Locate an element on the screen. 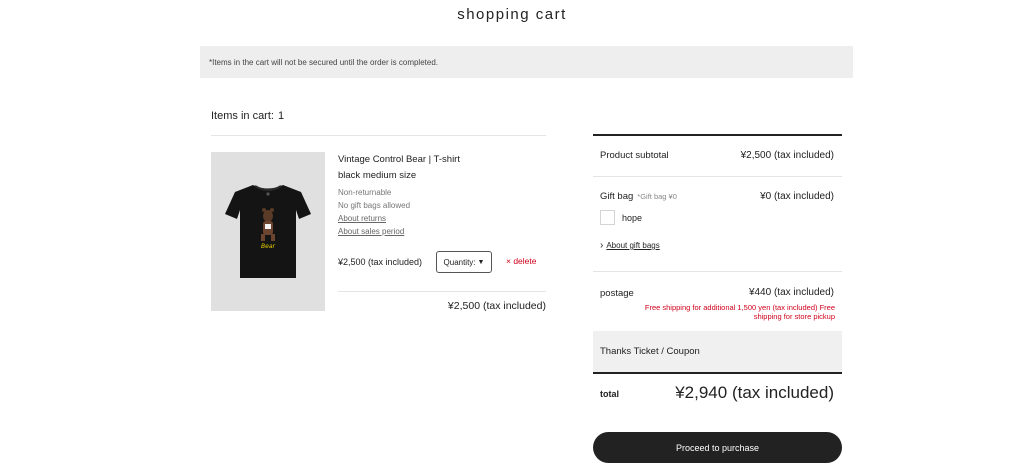  total-value: ¥2,940 (tax included) is located at coordinates (754, 392).